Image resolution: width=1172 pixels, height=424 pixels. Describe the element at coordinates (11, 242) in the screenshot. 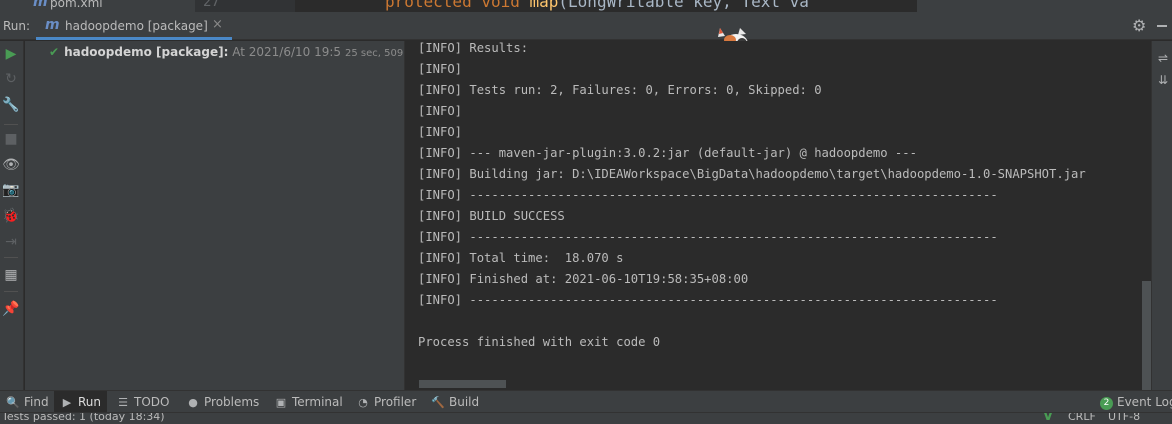

I see `import-icon: ⇥` at that location.